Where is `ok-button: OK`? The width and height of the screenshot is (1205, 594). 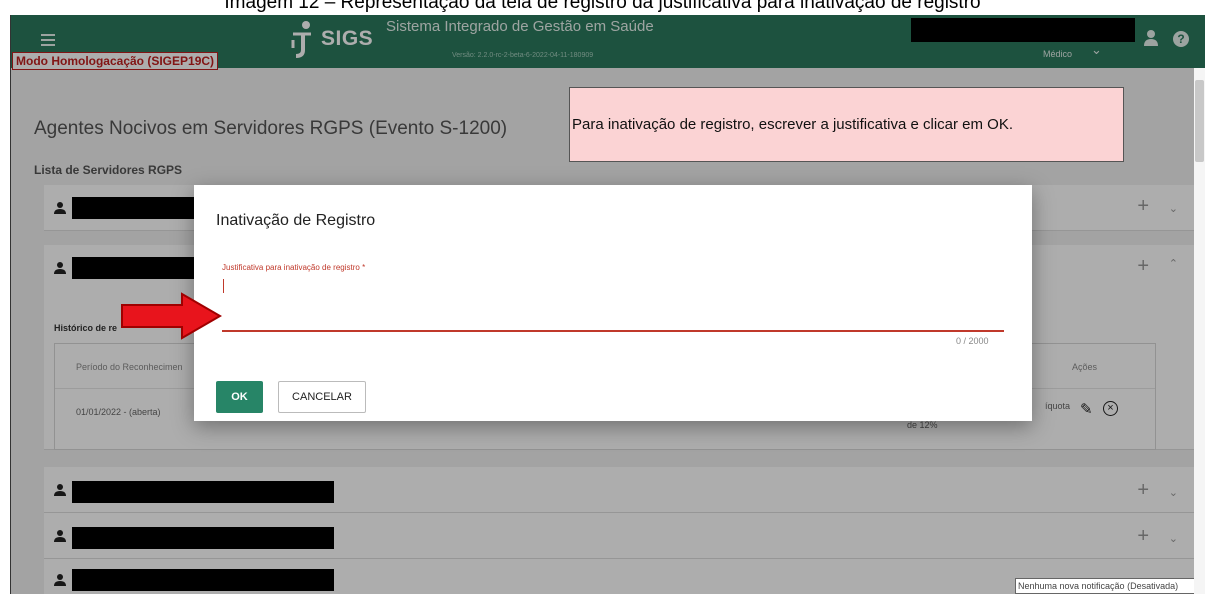 ok-button: OK is located at coordinates (239, 397).